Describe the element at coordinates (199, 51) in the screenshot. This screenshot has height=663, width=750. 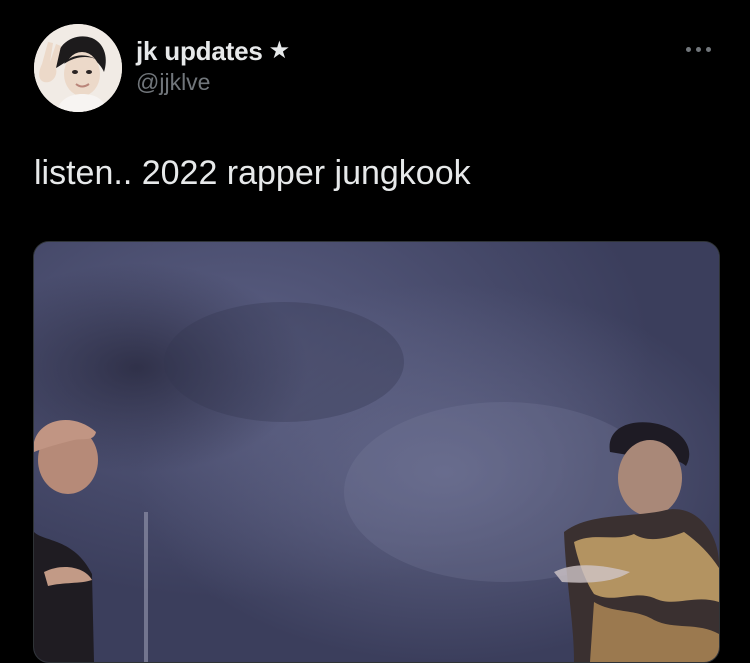
I see `display-name: jk updates` at that location.